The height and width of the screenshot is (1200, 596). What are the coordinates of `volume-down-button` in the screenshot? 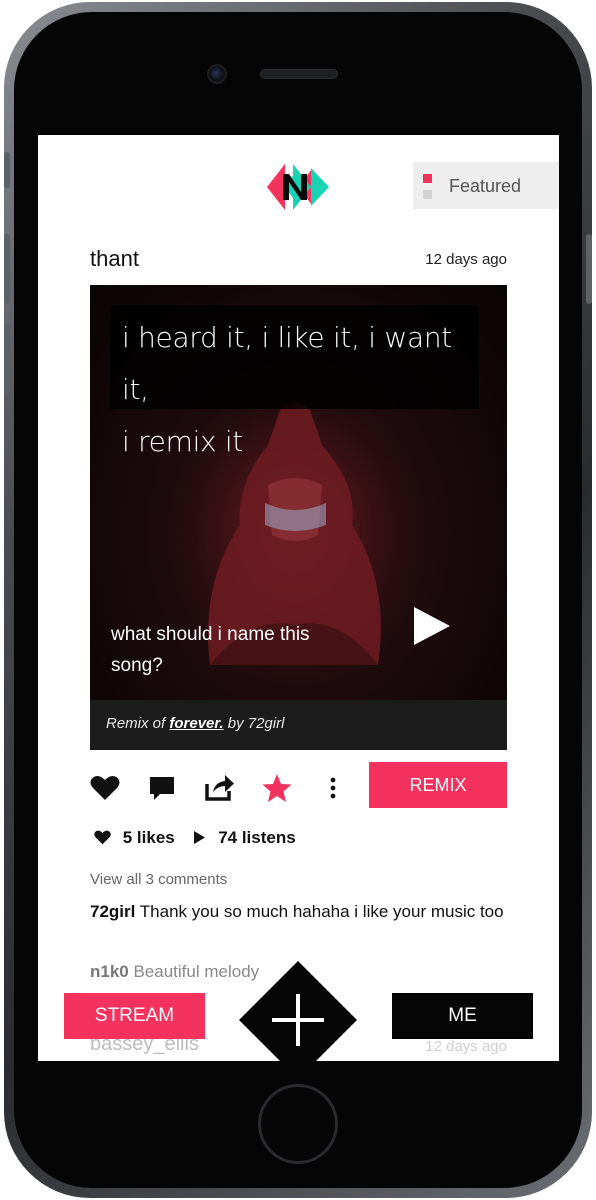 It's located at (7, 359).